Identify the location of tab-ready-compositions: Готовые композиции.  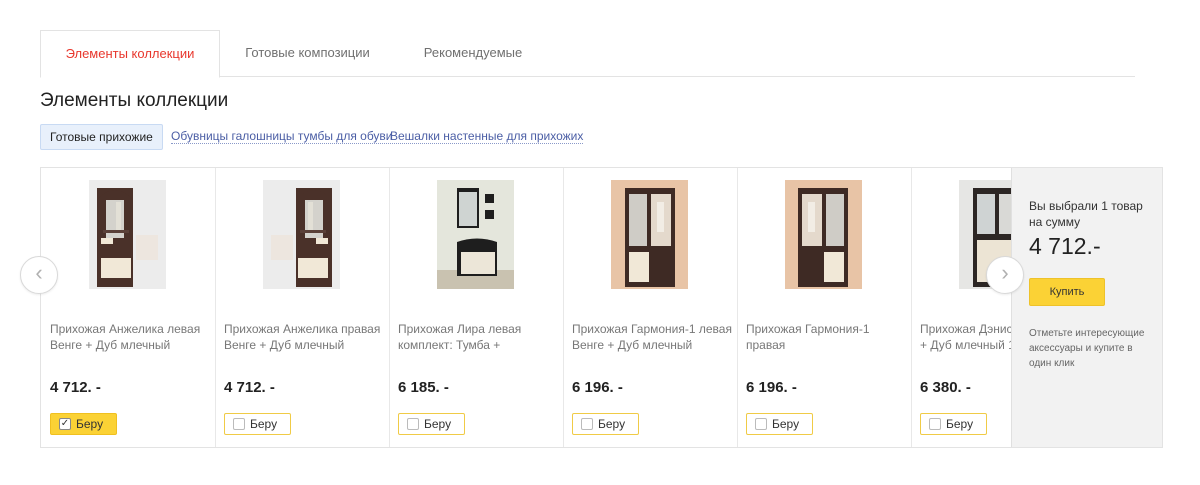
(307, 53).